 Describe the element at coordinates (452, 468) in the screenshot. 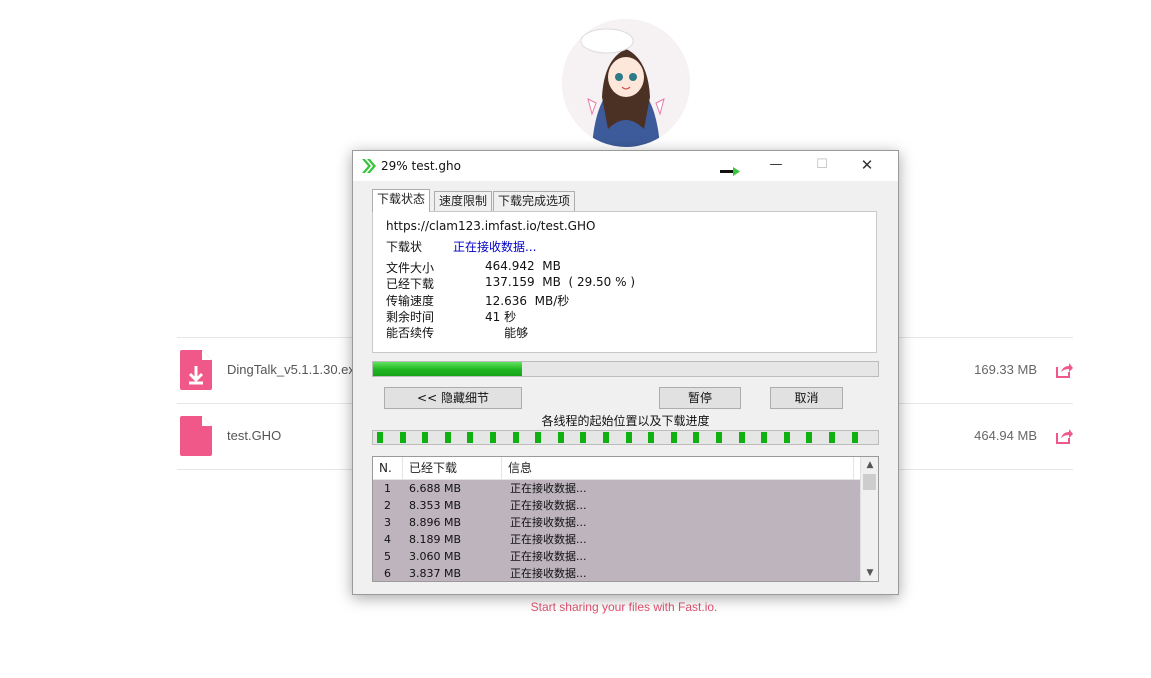

I see `column-header-downloaded: 已经下载` at that location.